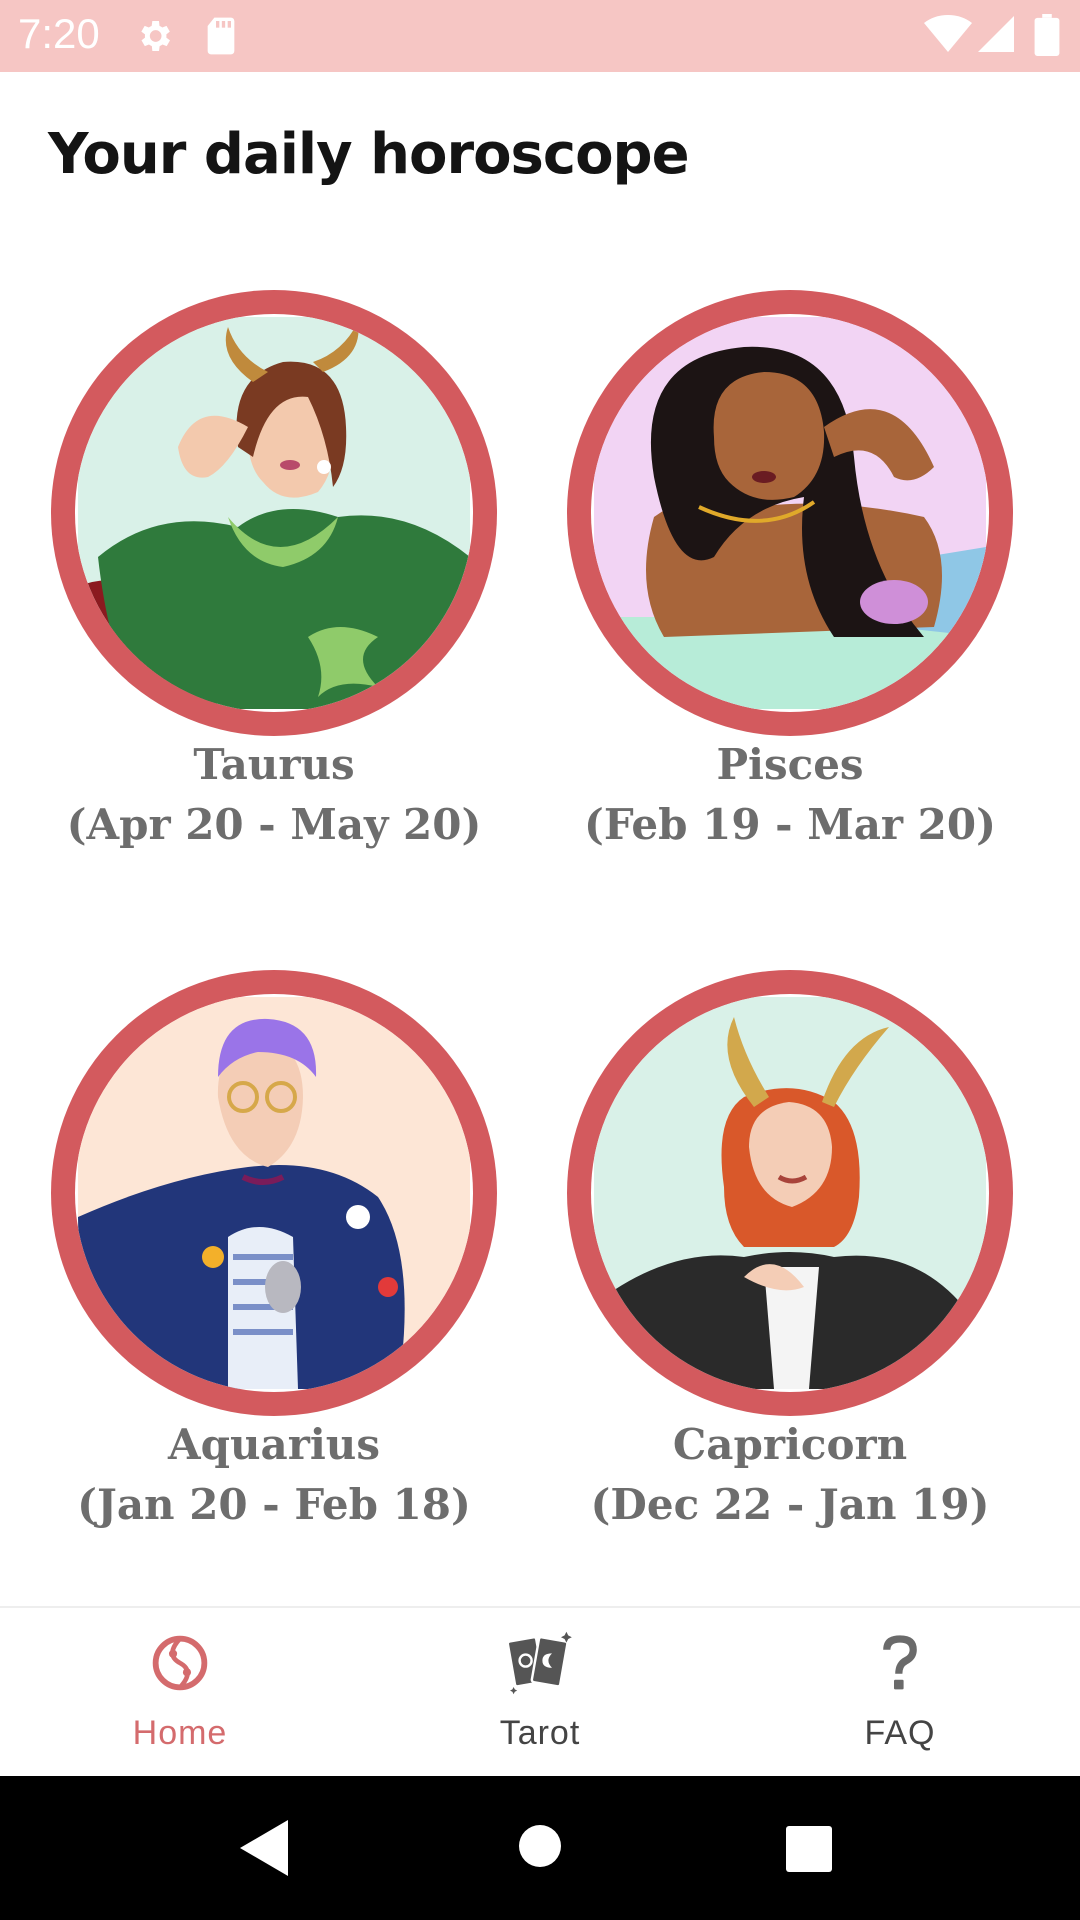 The width and height of the screenshot is (1080, 1920). What do you see at coordinates (154, 38) in the screenshot?
I see `gear-icon` at bounding box center [154, 38].